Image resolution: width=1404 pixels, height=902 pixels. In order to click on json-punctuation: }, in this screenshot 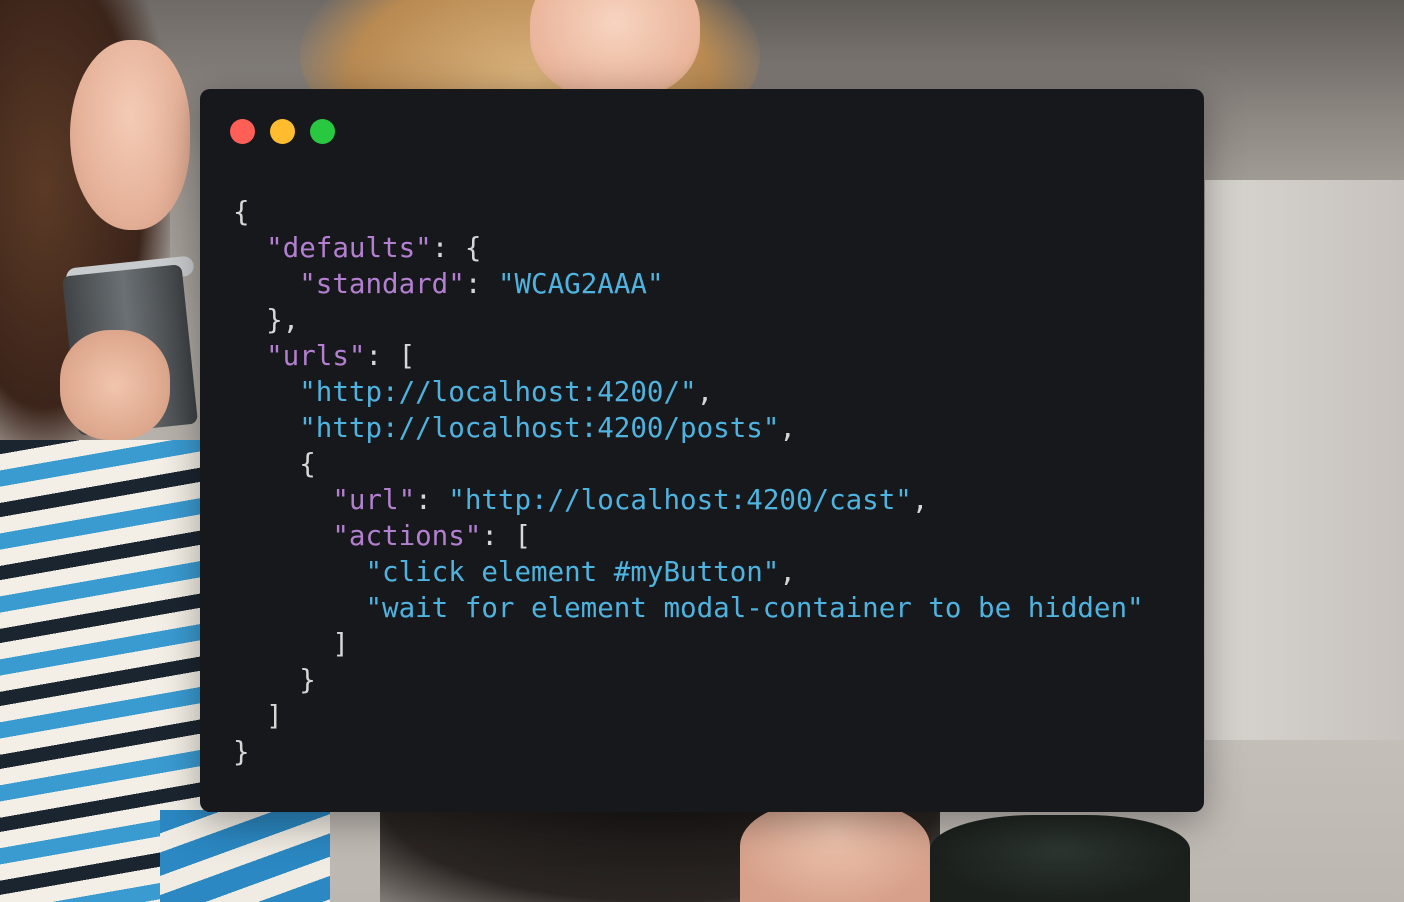, I will do `click(266, 320)`.